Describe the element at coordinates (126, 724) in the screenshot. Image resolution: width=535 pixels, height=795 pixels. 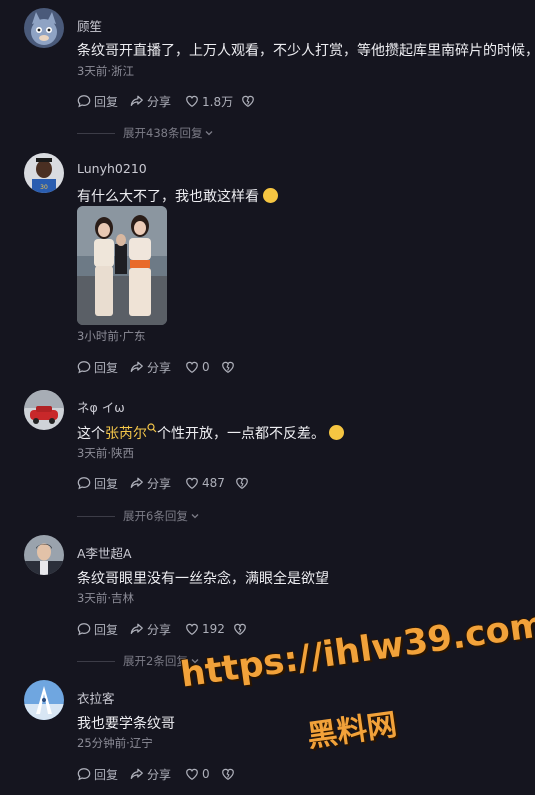
I see `comment-text: 我也要学条纹哥` at that location.